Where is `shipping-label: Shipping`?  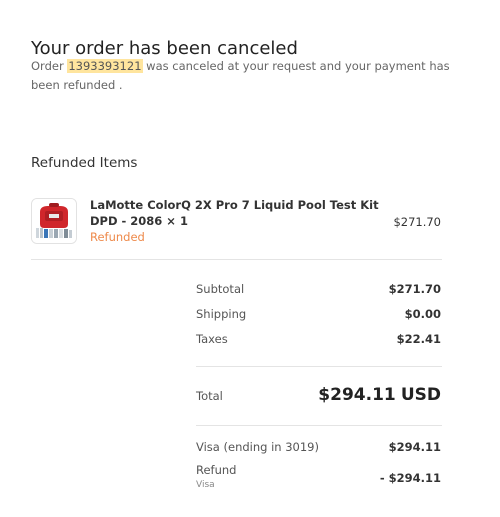
shipping-label: Shipping is located at coordinates (221, 314).